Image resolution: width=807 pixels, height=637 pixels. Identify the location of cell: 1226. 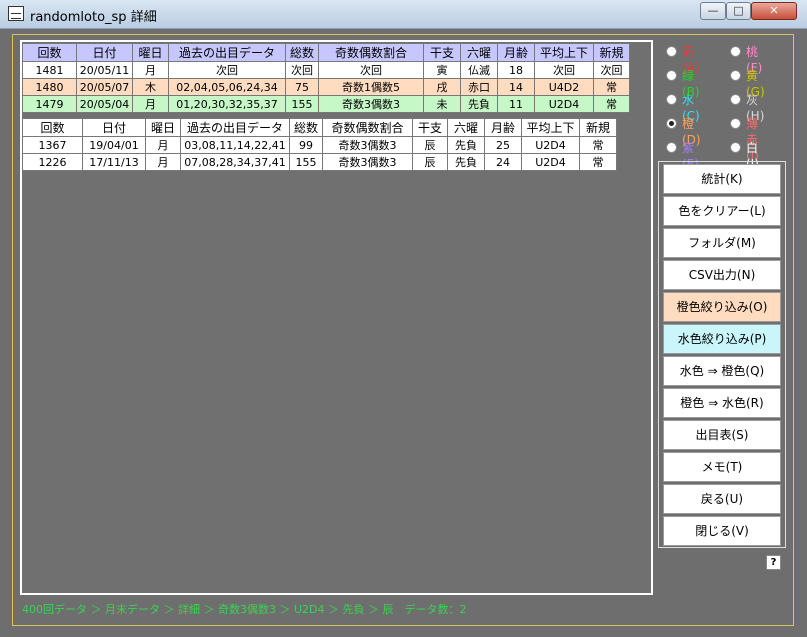
(52, 162).